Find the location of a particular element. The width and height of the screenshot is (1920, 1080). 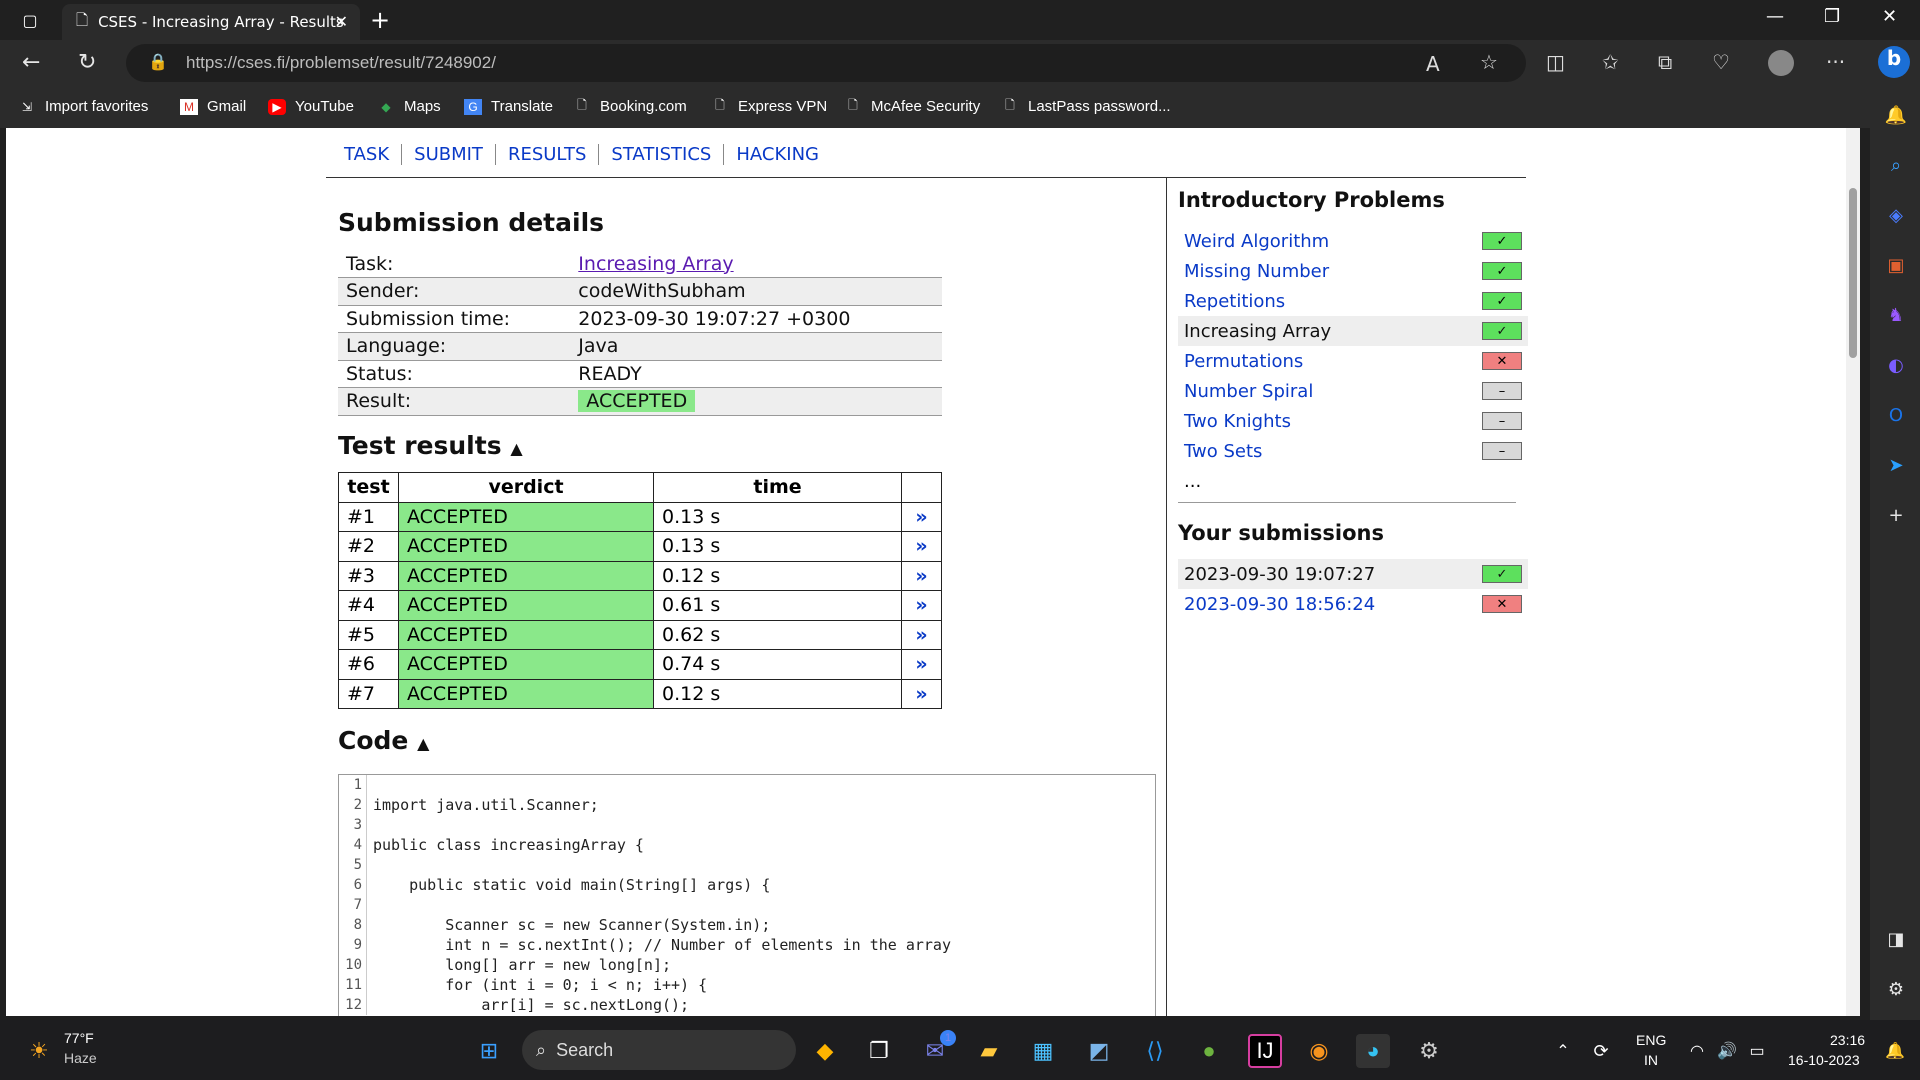

start-icon: ⊞ is located at coordinates (489, 1051).